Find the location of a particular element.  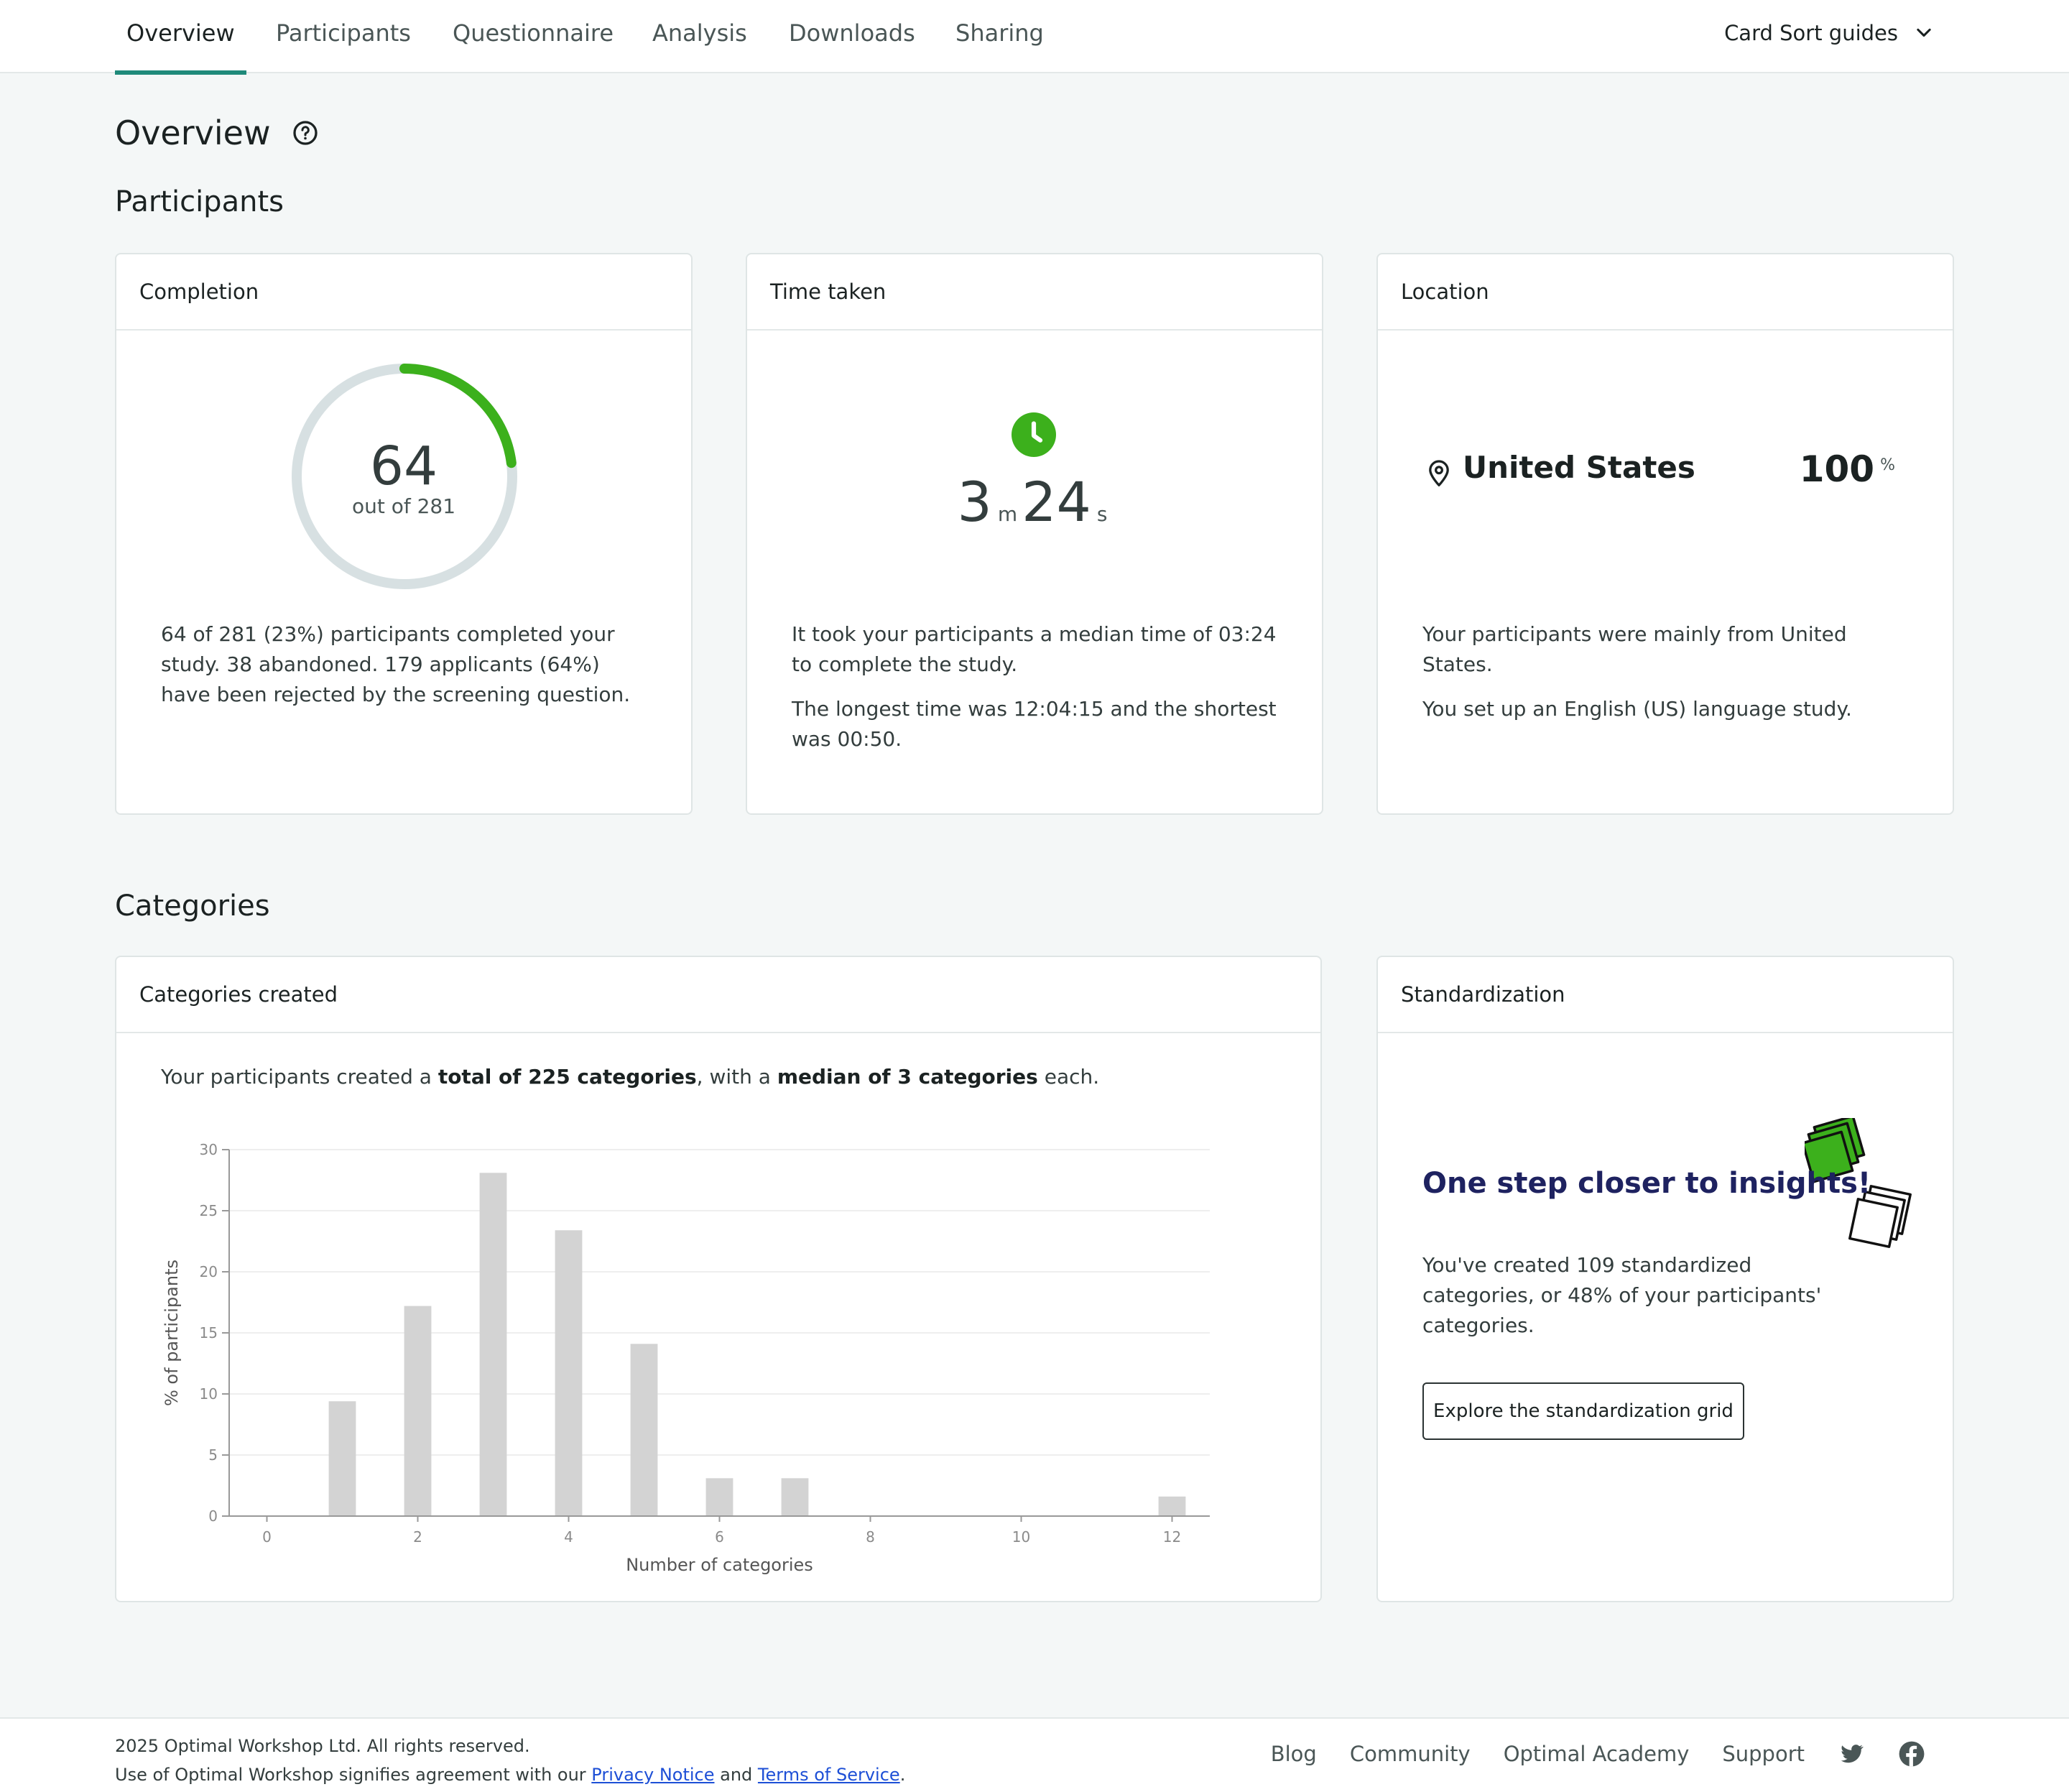

card-sort-guides-label: Card Sort guides is located at coordinates (1811, 33).